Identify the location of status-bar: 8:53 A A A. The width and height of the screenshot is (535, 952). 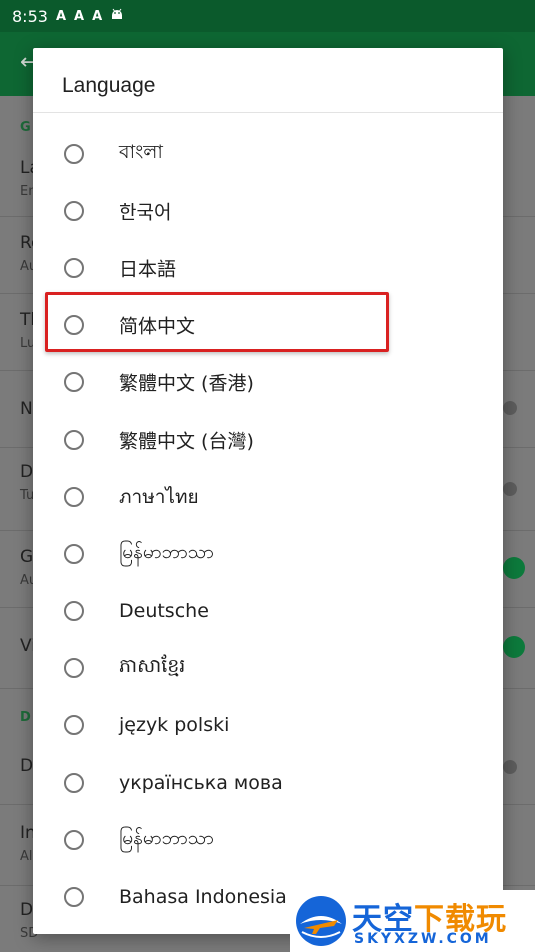
(267, 16).